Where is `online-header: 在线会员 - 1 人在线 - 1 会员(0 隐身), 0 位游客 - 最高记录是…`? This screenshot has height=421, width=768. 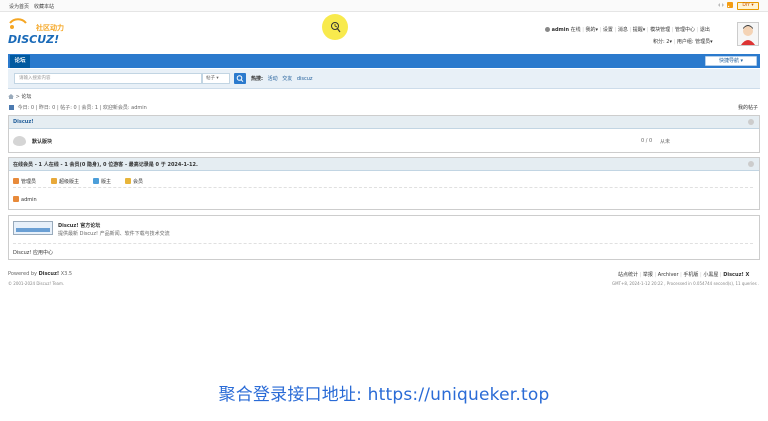 online-header: 在线会员 - 1 人在线 - 1 会员(0 隐身), 0 位游客 - 最高记录是… is located at coordinates (384, 164).